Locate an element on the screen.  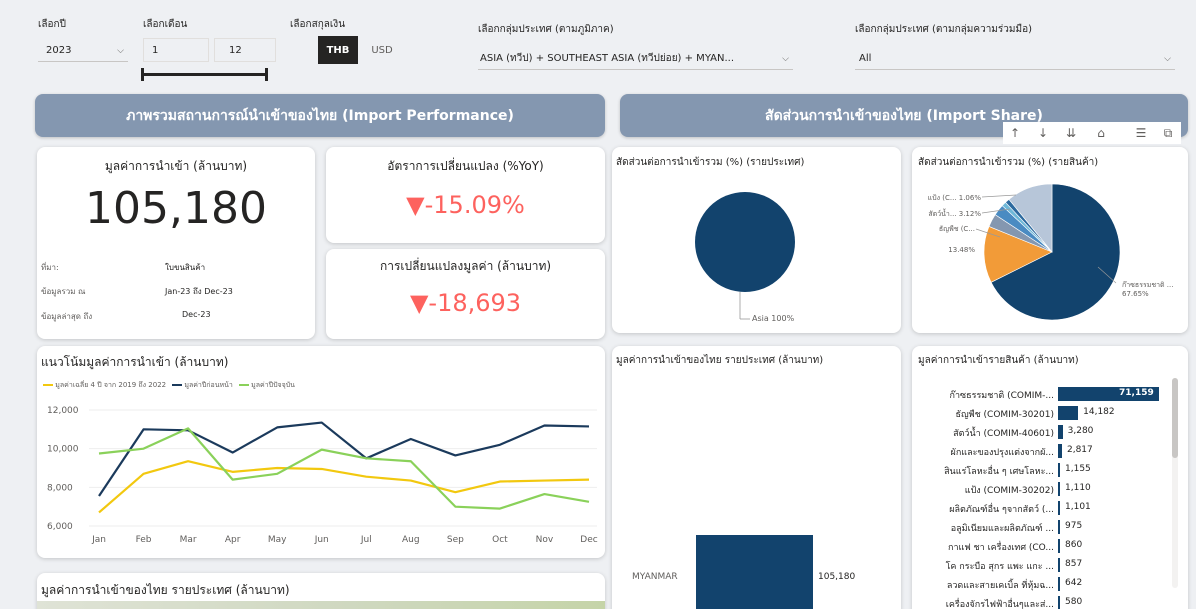
year-value: 2023 is located at coordinates (59, 50).